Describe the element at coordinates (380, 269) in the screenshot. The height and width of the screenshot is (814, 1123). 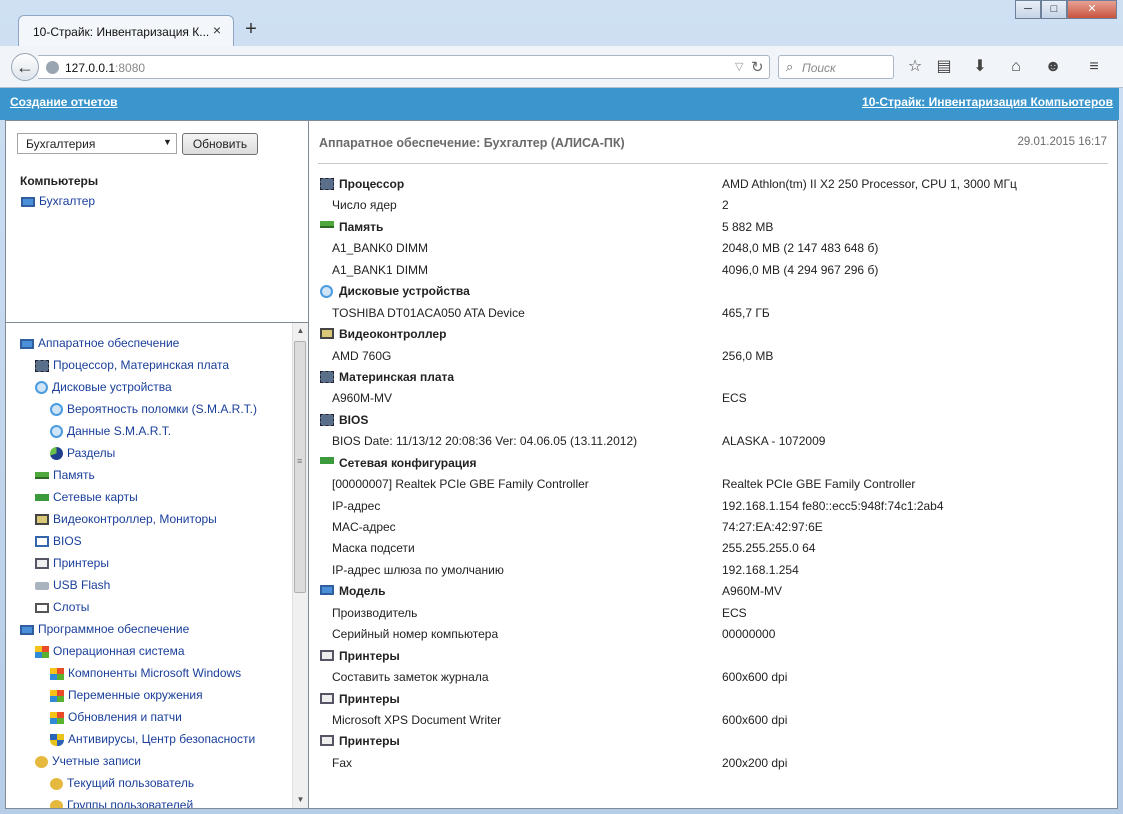
I see `property-name: A1_BANK1 DIMM` at that location.